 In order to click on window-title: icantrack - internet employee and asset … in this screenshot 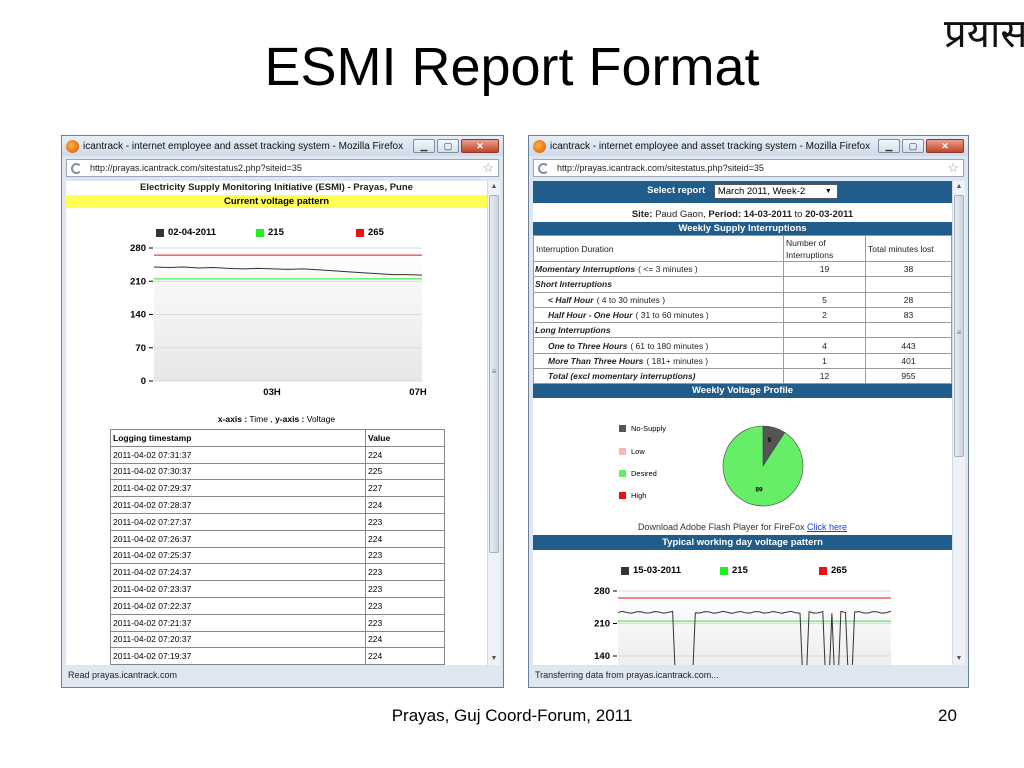, I will do `click(710, 146)`.